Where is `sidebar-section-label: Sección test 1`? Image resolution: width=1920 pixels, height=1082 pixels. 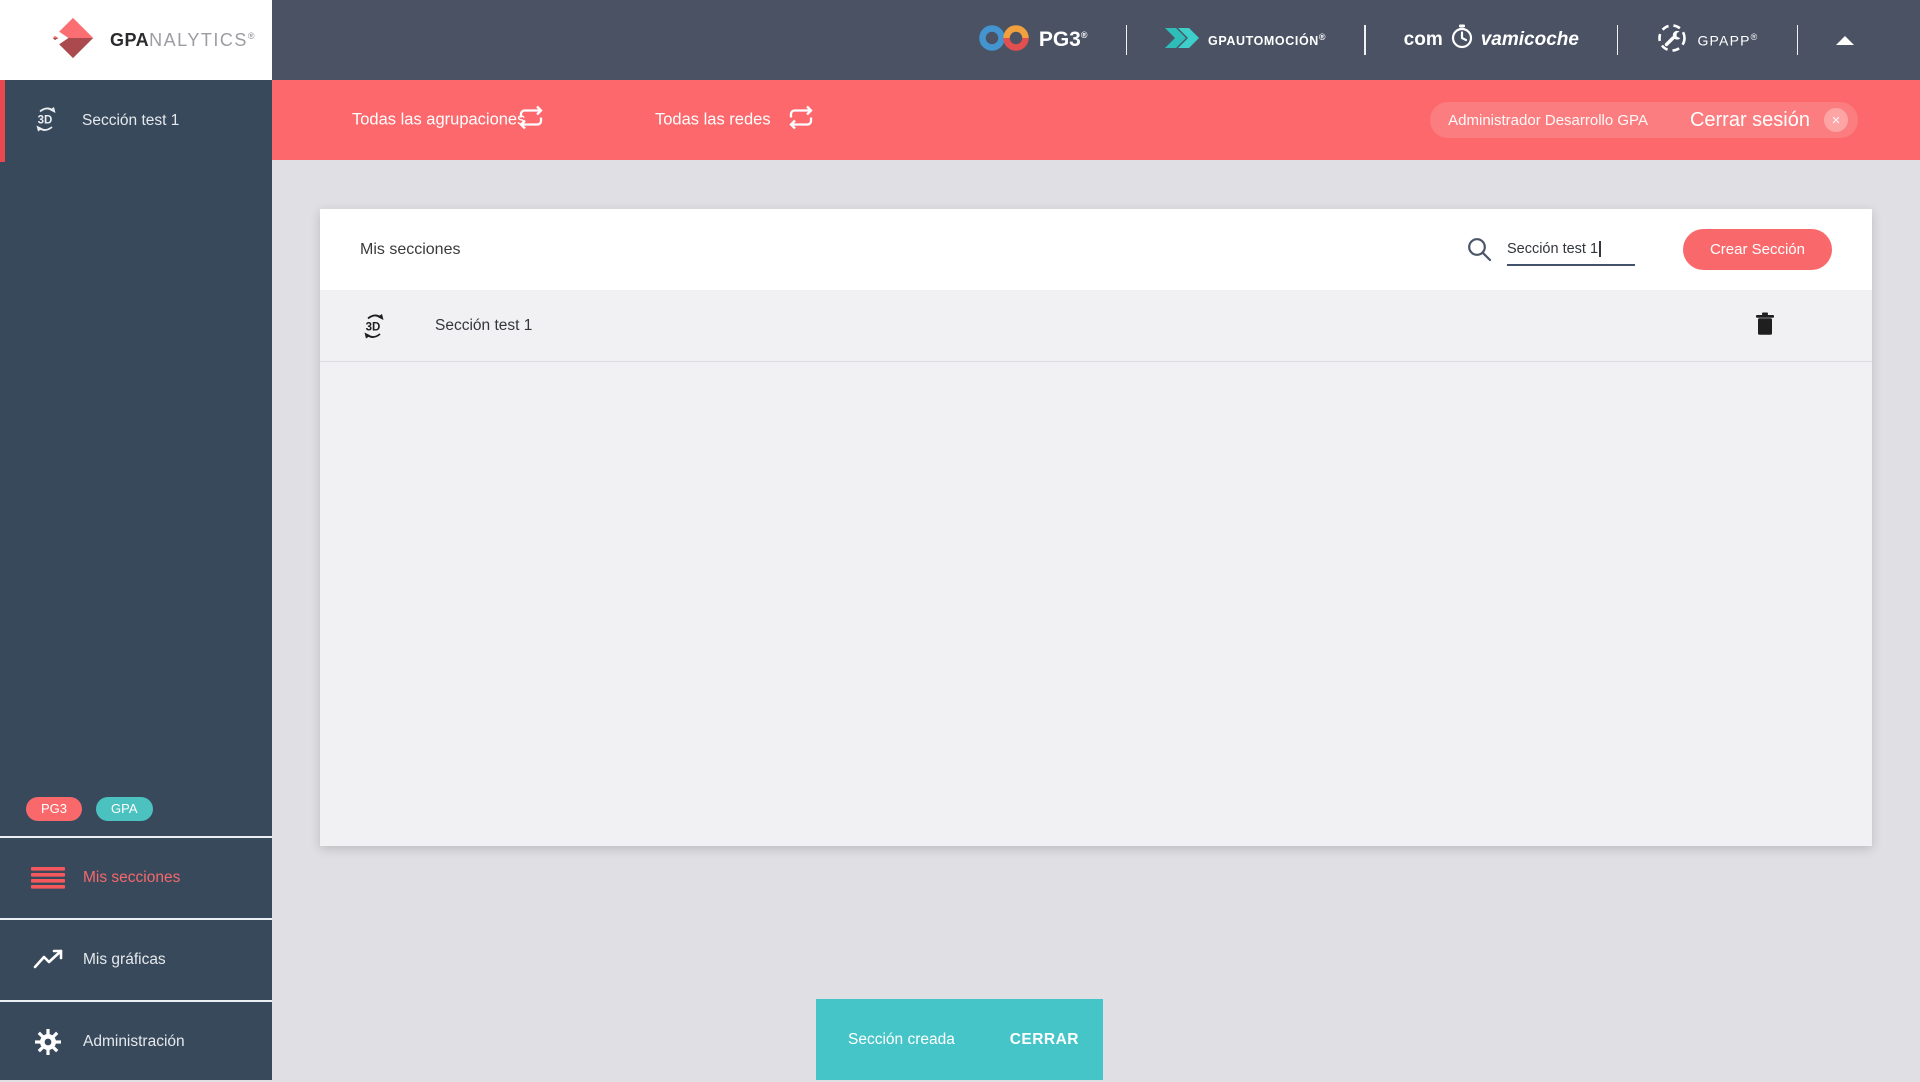 sidebar-section-label: Sección test 1 is located at coordinates (131, 120).